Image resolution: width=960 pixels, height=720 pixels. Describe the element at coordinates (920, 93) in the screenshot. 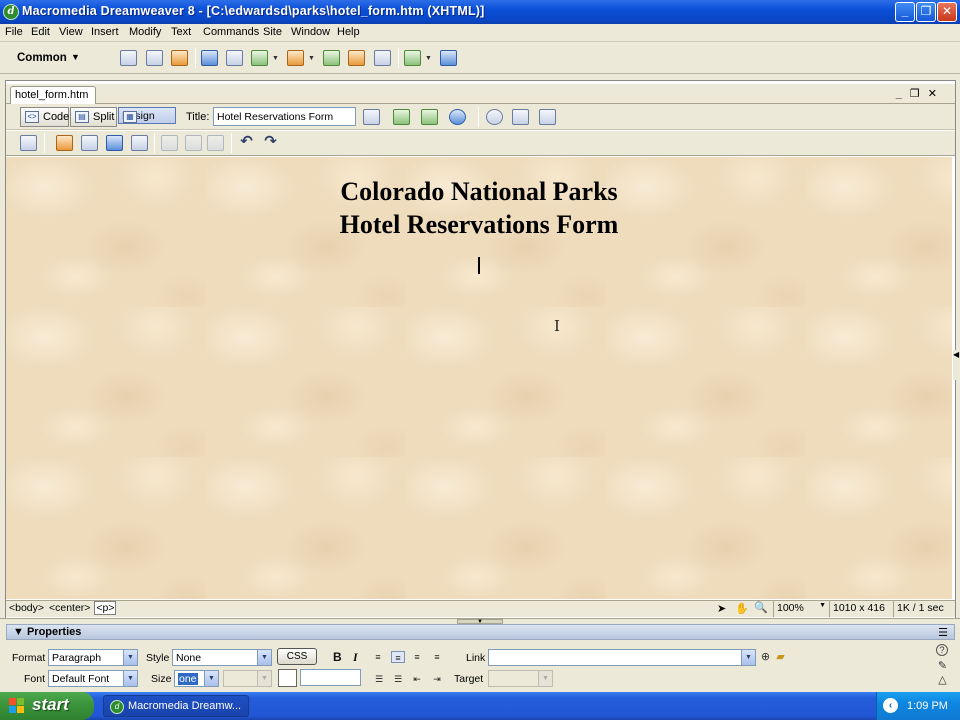

I see `document-window-controls: _❐✕` at that location.